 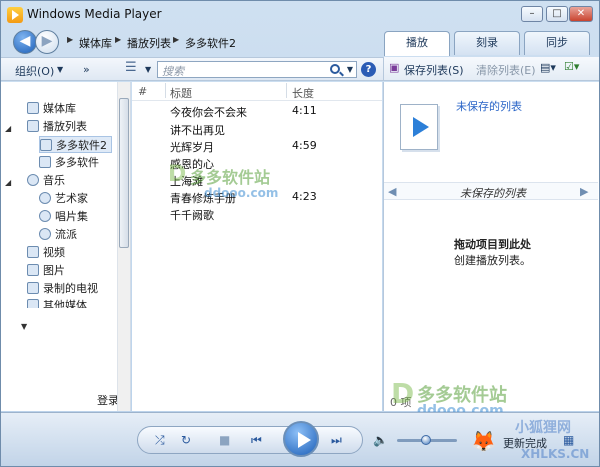 What do you see at coordinates (86, 69) in the screenshot?
I see `more-menu: »` at bounding box center [86, 69].